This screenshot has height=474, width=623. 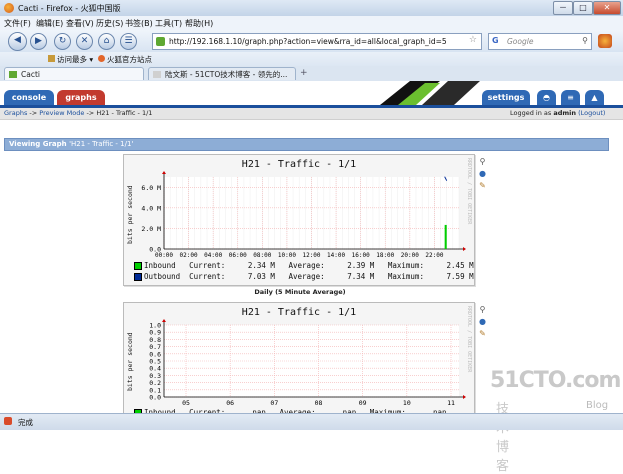 What do you see at coordinates (61, 113) in the screenshot?
I see `breadcrumb-preview: Preview Mode` at bounding box center [61, 113].